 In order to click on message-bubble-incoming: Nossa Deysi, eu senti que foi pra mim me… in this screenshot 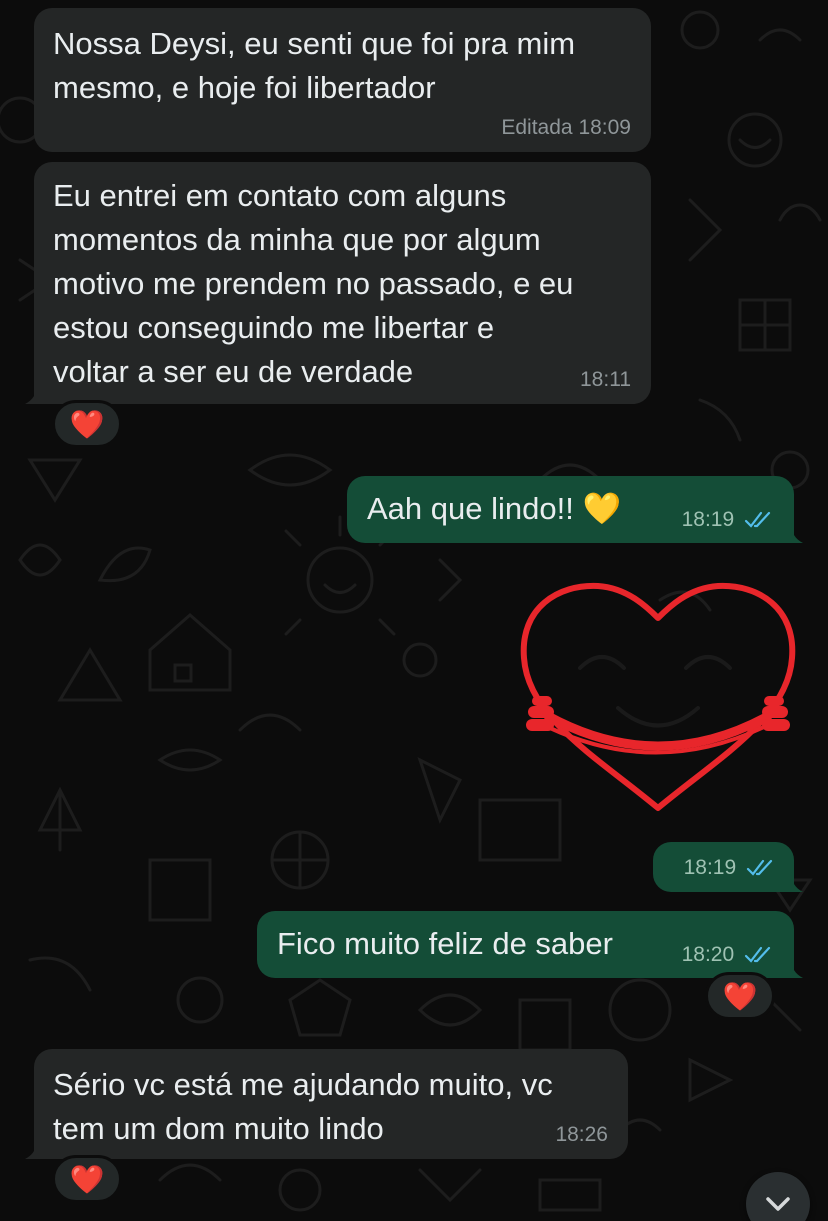, I will do `click(342, 80)`.